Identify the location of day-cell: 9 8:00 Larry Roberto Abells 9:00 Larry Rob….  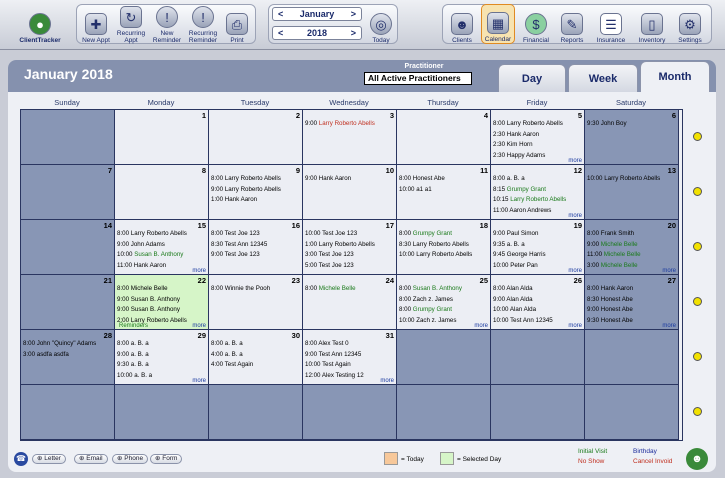
(256, 192).